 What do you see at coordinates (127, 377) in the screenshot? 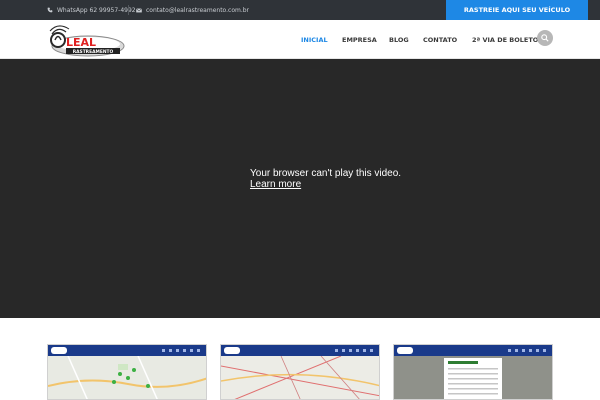
I see `map-image` at bounding box center [127, 377].